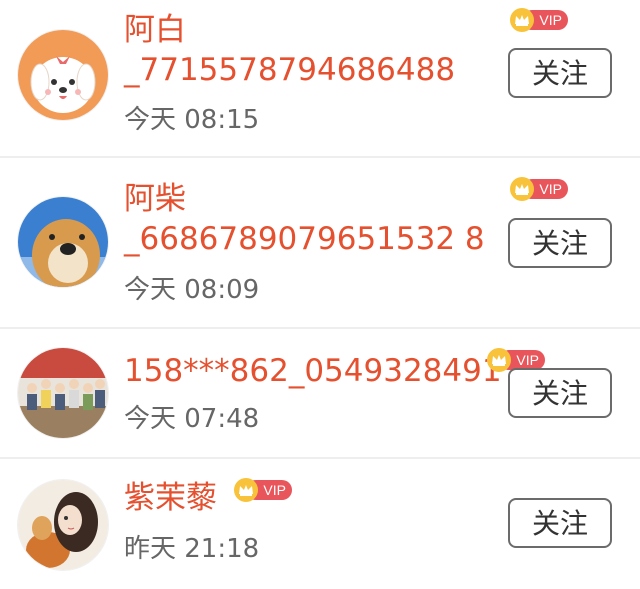  I want to click on user-name: 阿白, so click(155, 30).